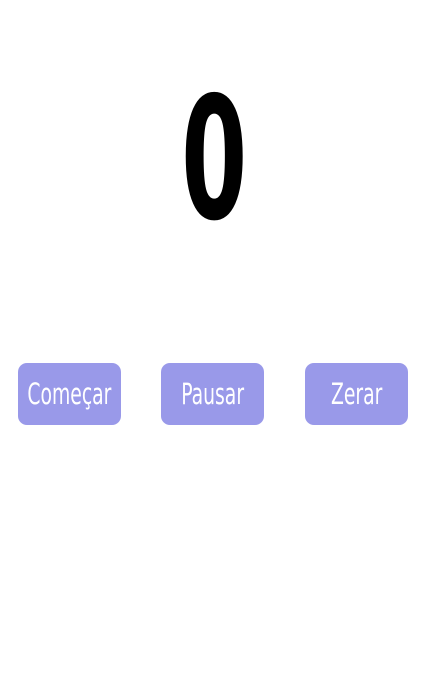 The width and height of the screenshot is (428, 690). I want to click on reset-button-label: Zerar, so click(356, 394).